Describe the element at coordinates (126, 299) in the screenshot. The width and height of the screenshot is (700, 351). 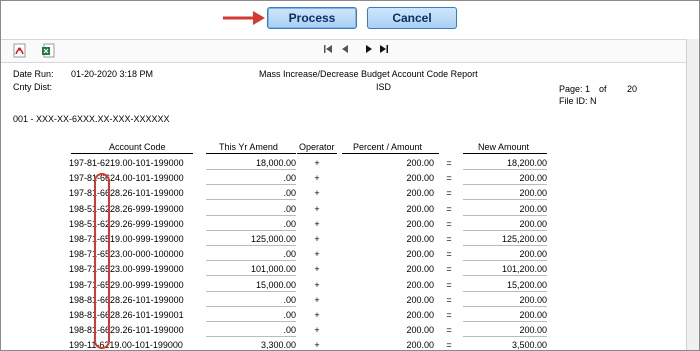
I see `account-code-cell: 198-81-6628.26-101-199000` at that location.